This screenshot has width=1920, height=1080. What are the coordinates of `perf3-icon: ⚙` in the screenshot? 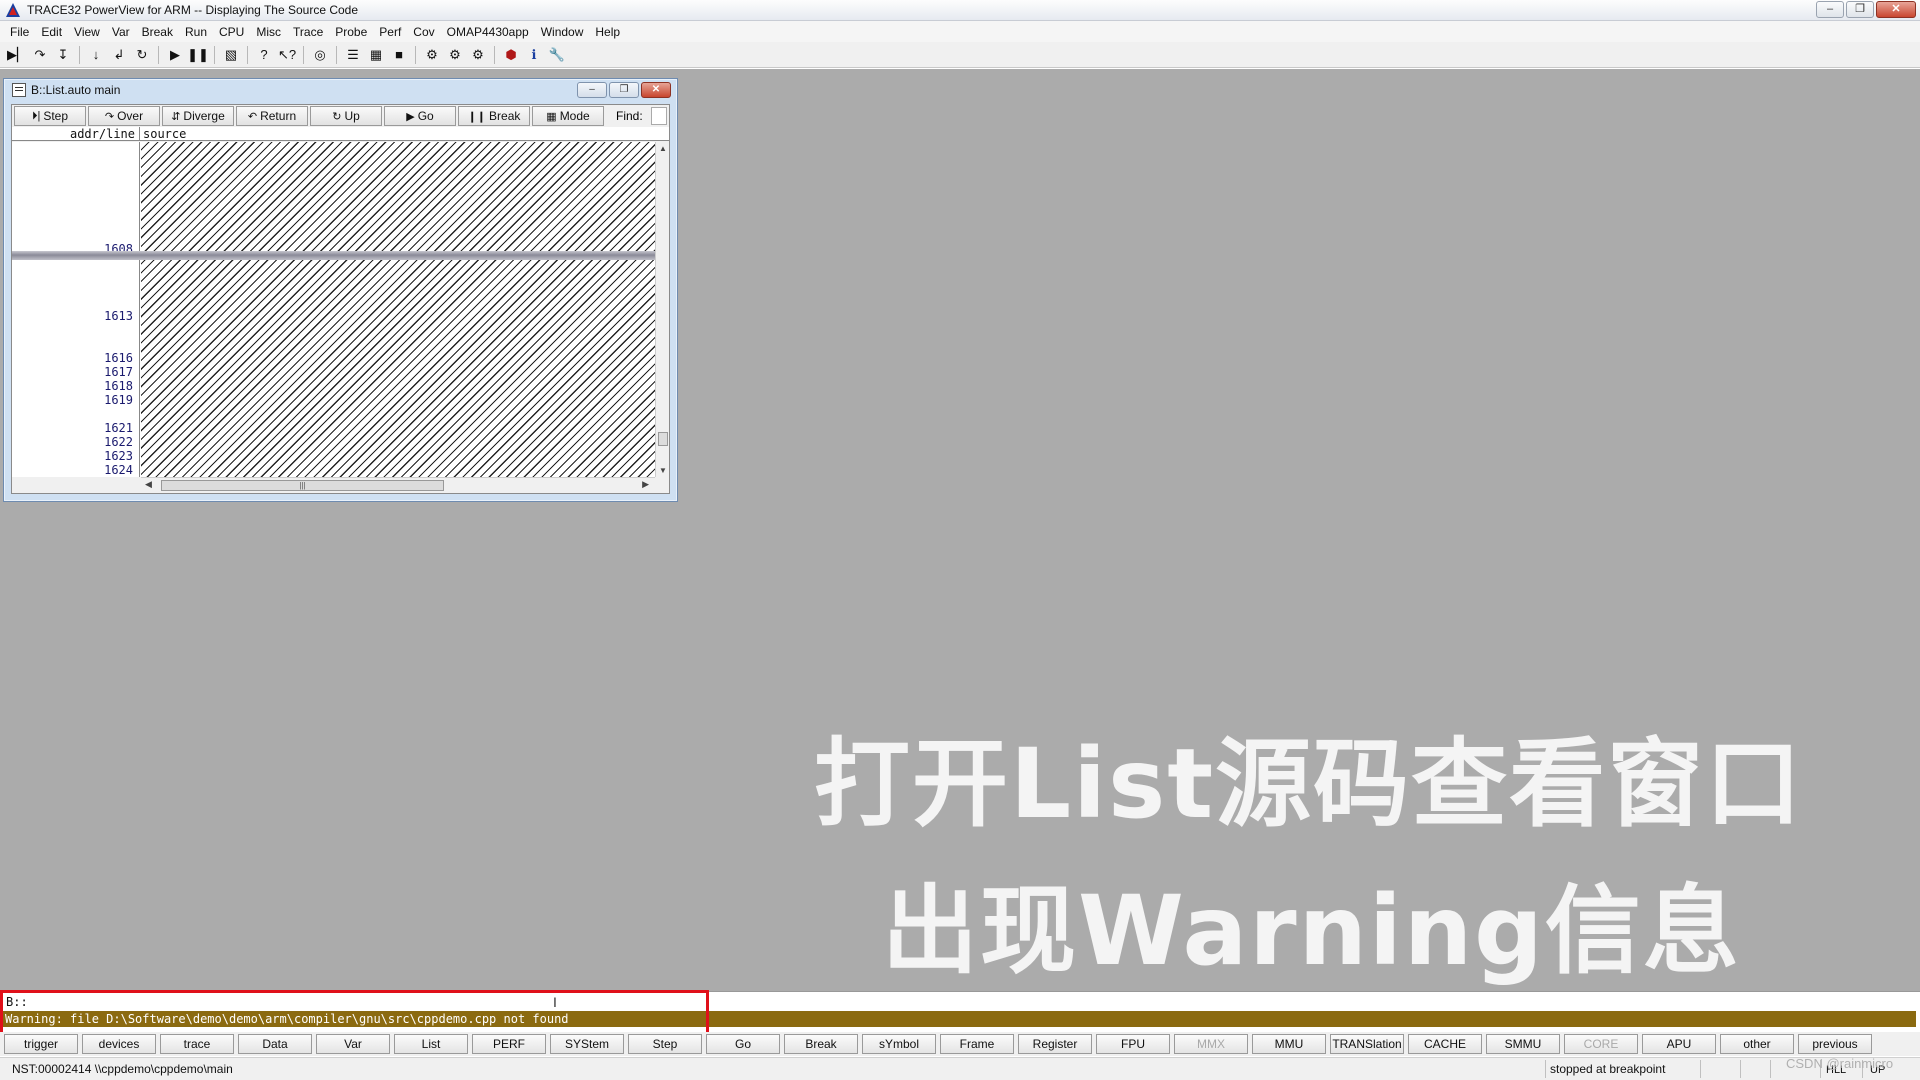 It's located at (478, 55).